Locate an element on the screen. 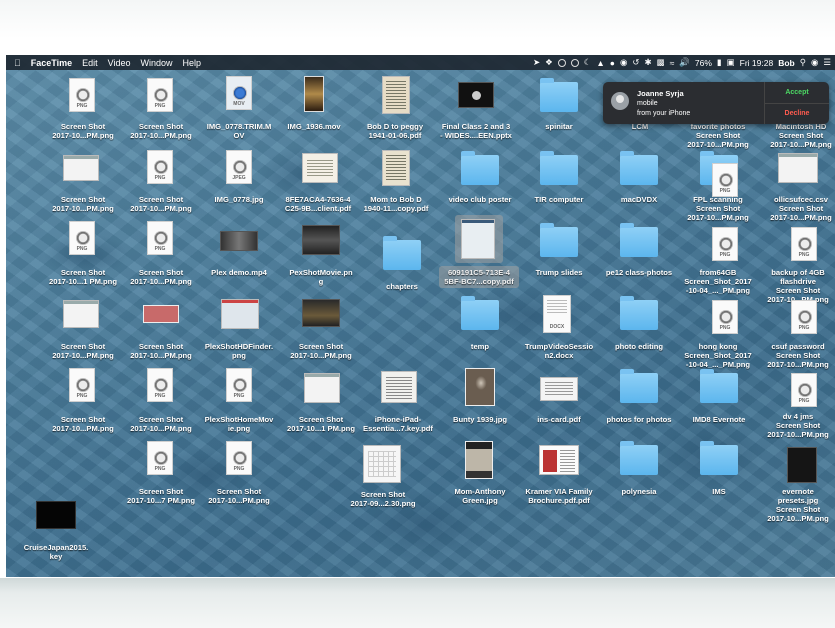 The image size is (835, 628). keyboard-icon: ▩ is located at coordinates (661, 62).